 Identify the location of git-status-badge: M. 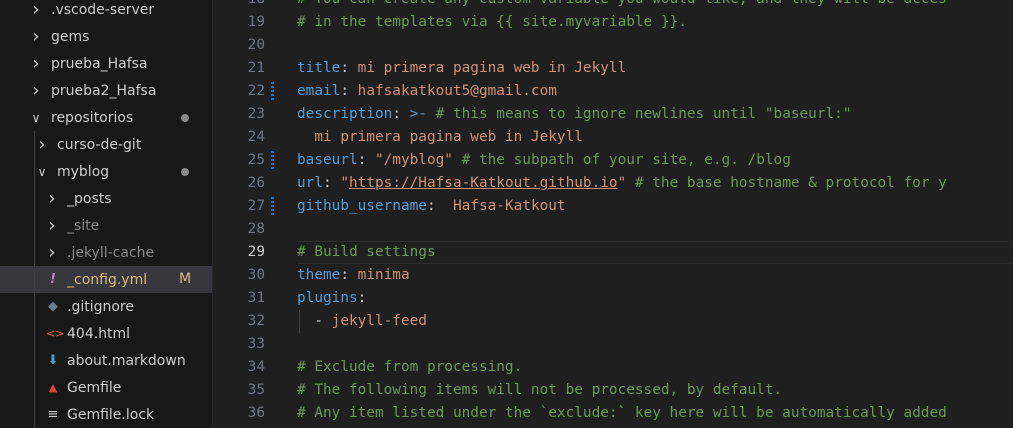
(185, 279).